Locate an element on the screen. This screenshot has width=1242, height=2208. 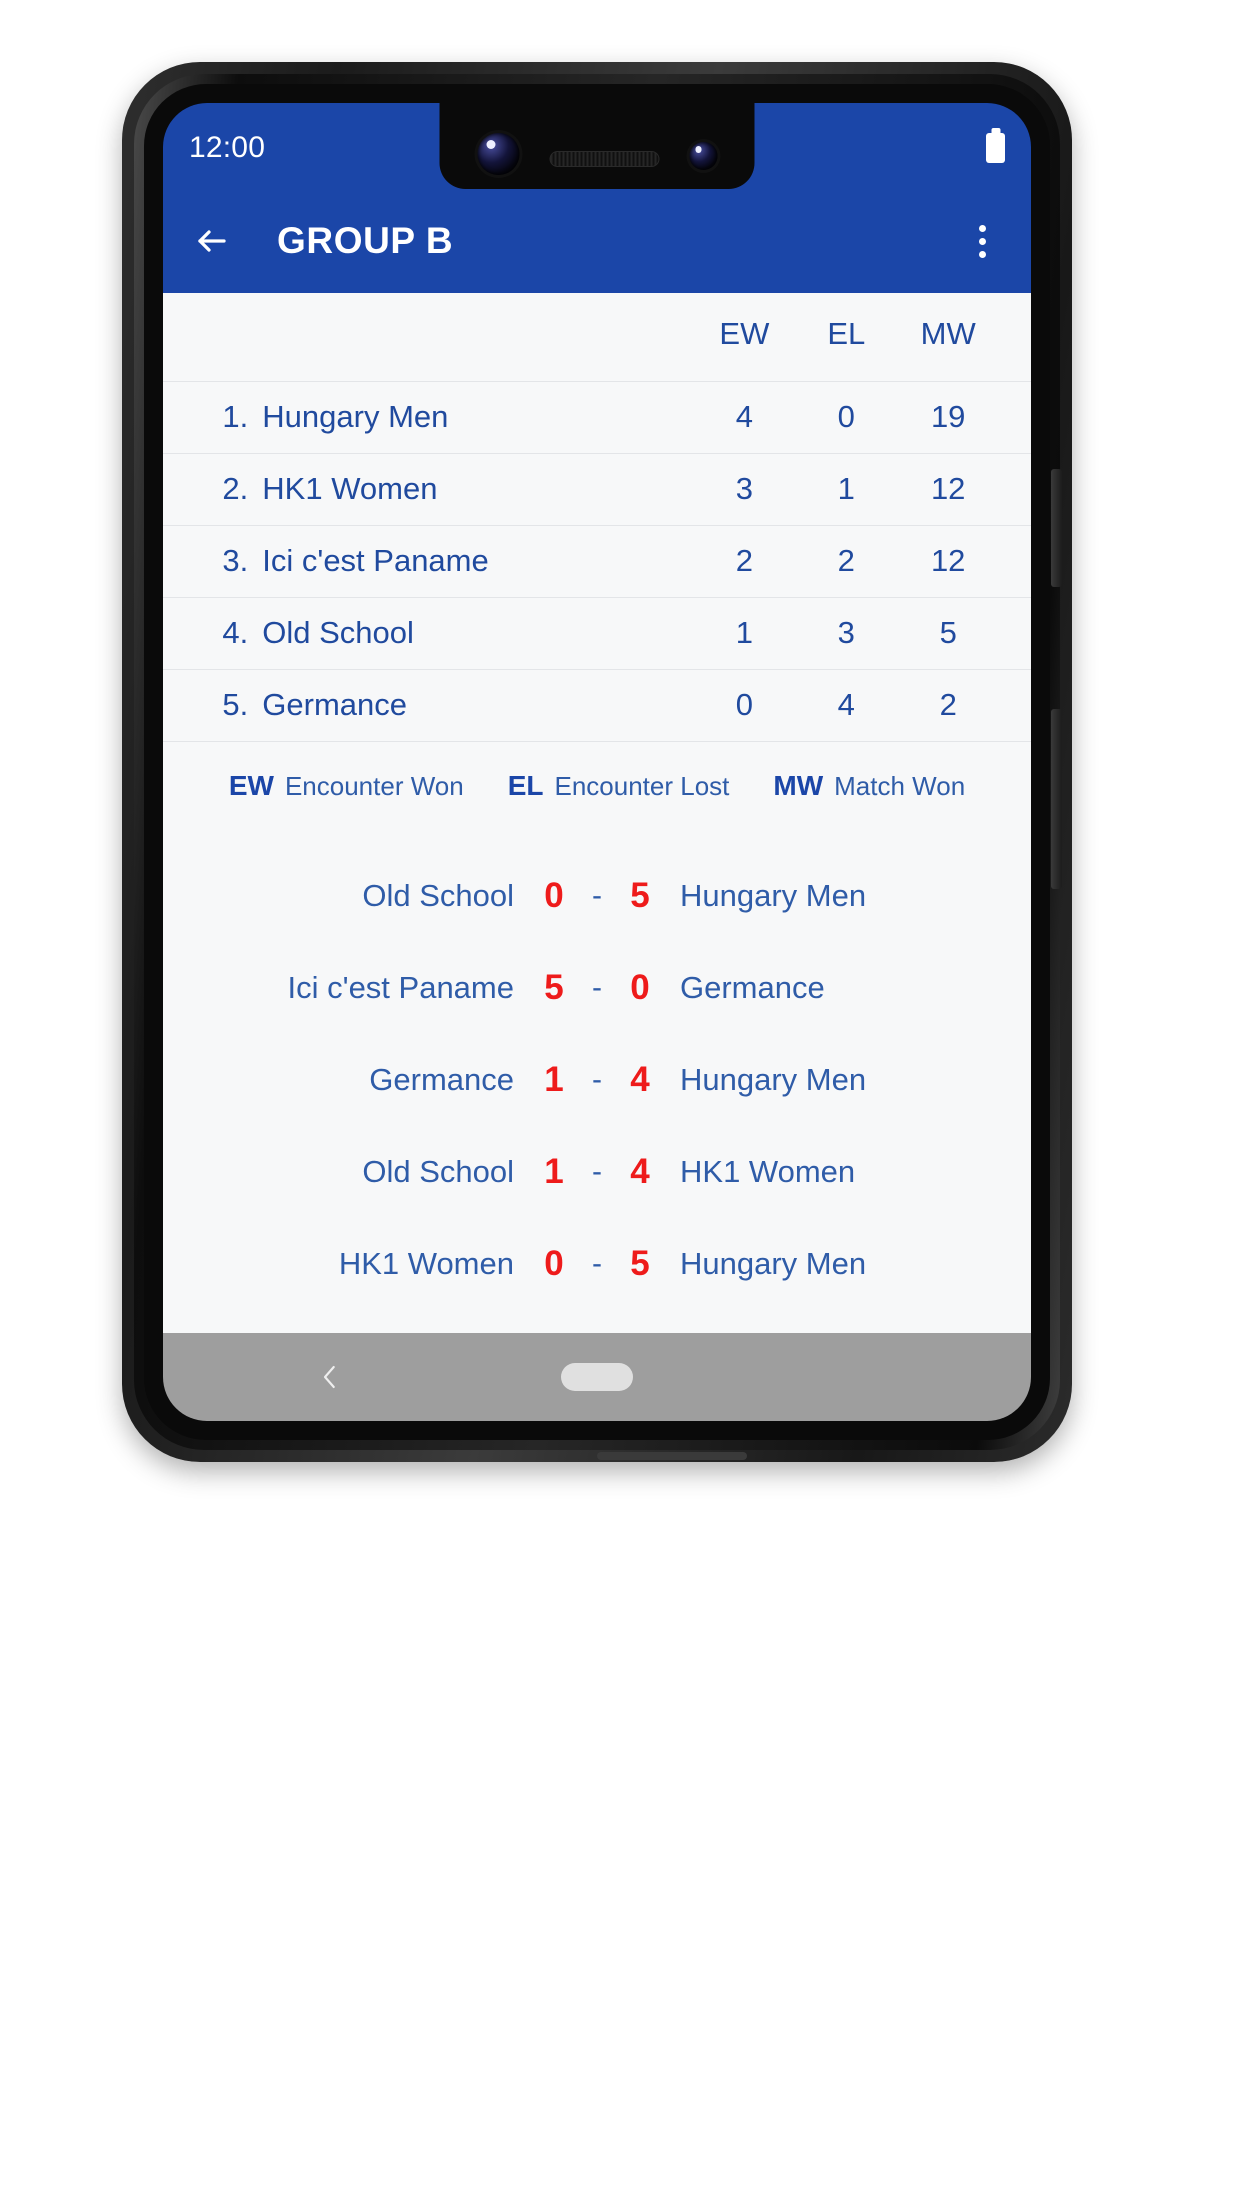
row-mw: 2 is located at coordinates (948, 704).